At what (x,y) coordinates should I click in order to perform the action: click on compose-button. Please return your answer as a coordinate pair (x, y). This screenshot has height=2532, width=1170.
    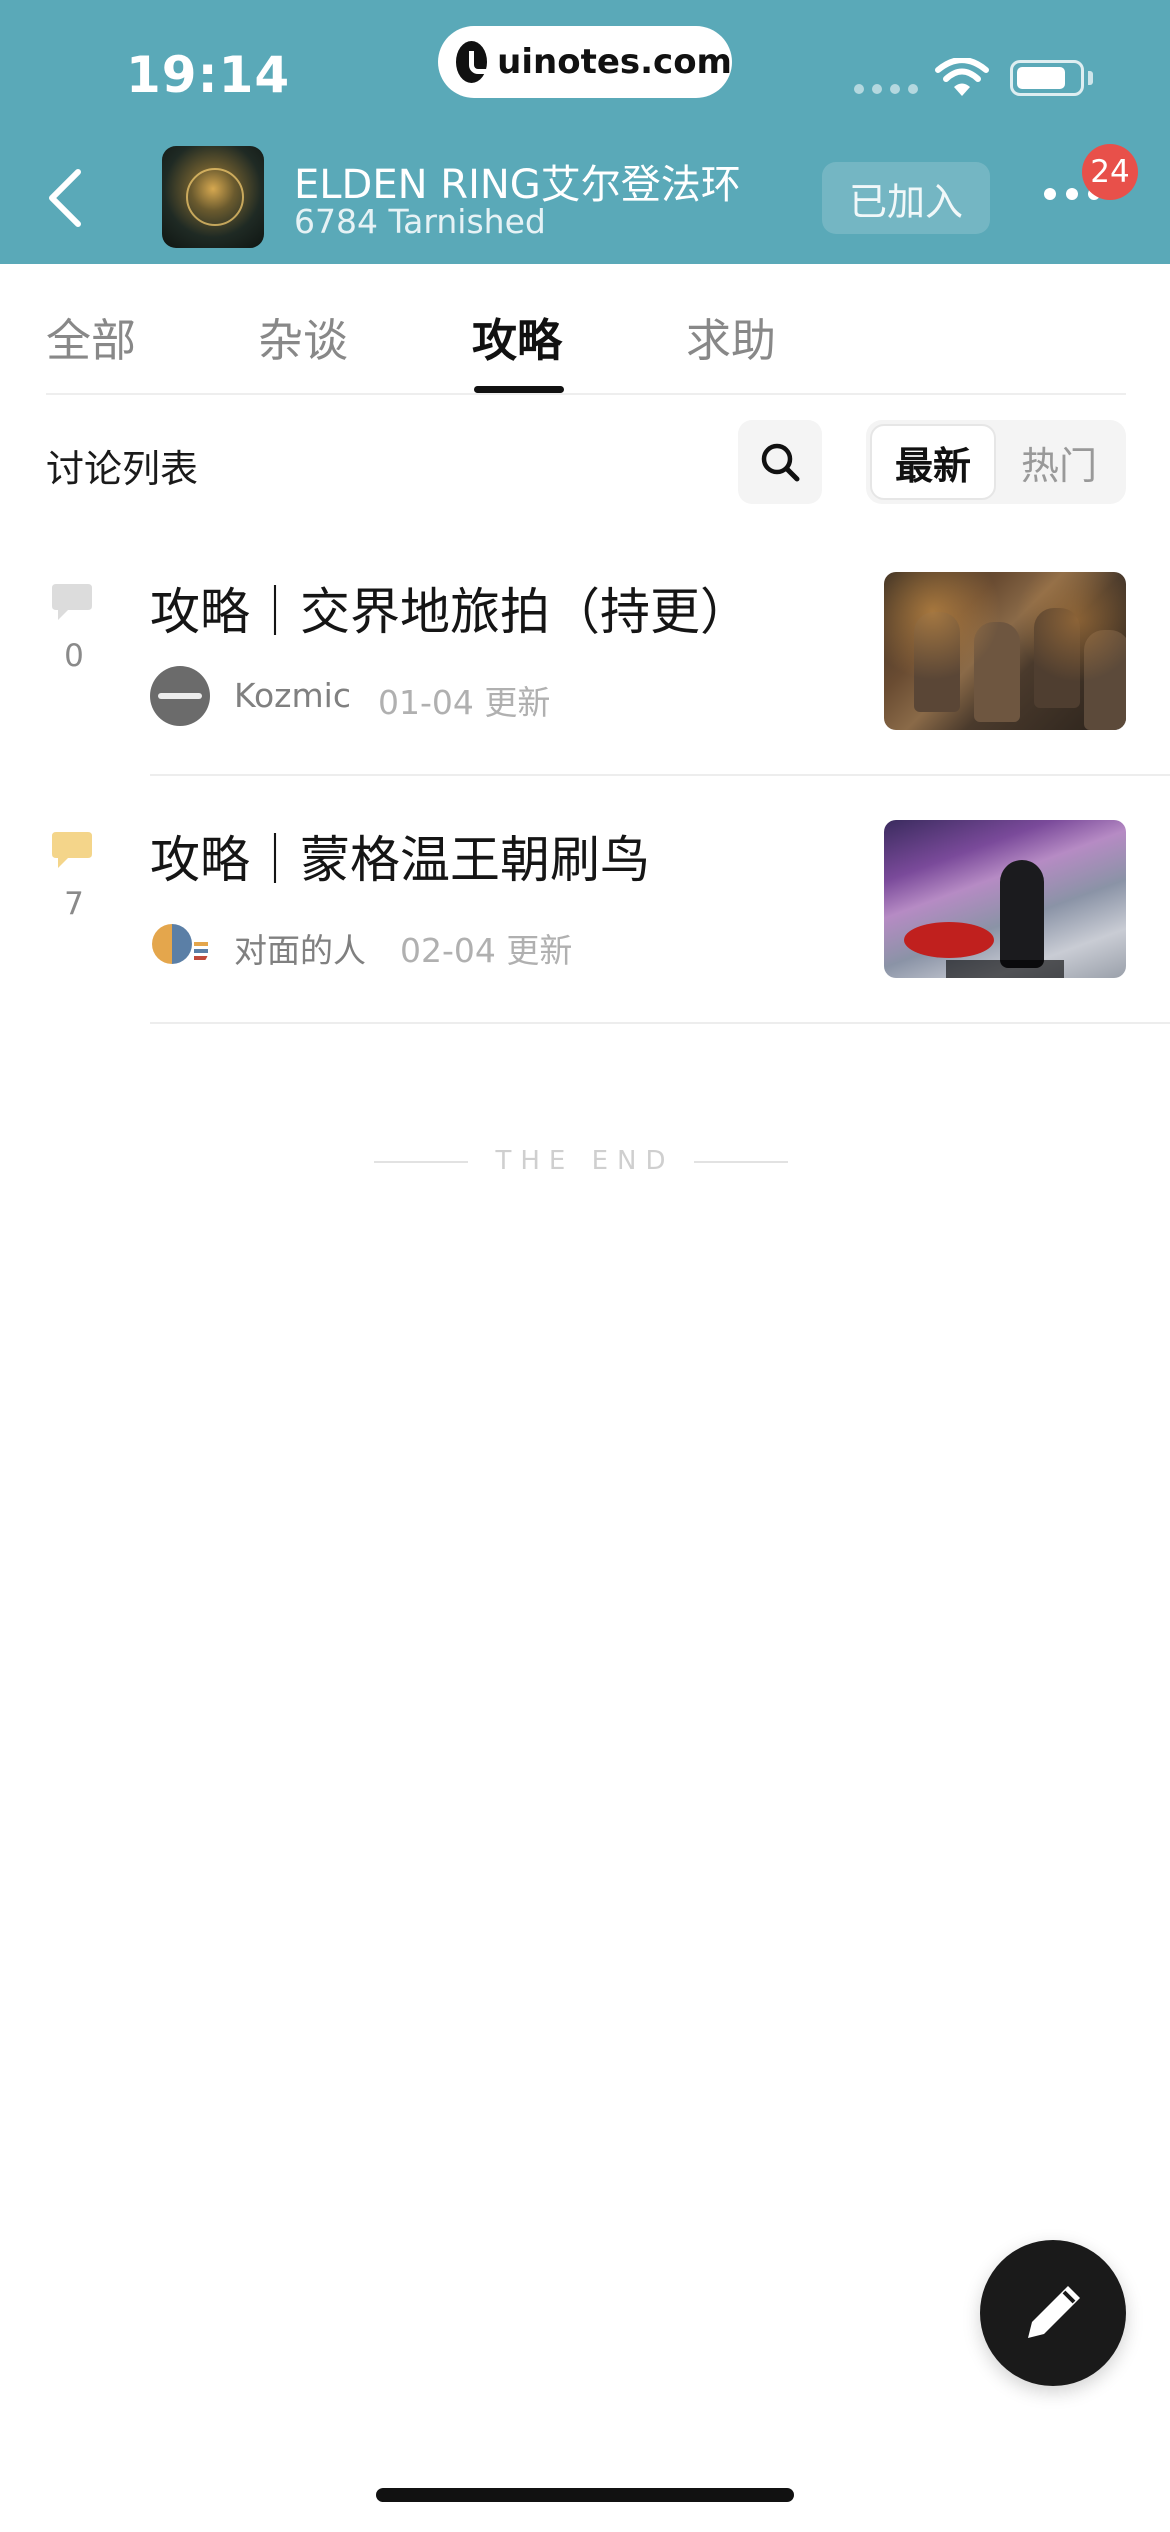
    Looking at the image, I should click on (1053, 2313).